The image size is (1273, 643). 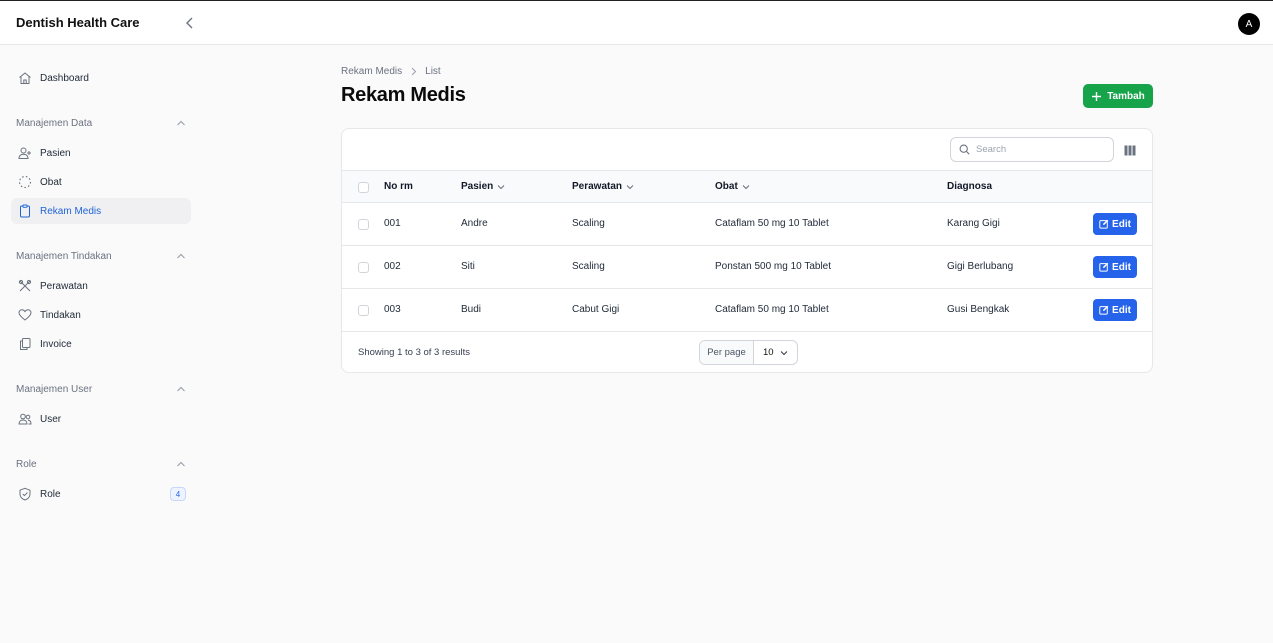 What do you see at coordinates (597, 186) in the screenshot?
I see `column-label: Perawatan` at bounding box center [597, 186].